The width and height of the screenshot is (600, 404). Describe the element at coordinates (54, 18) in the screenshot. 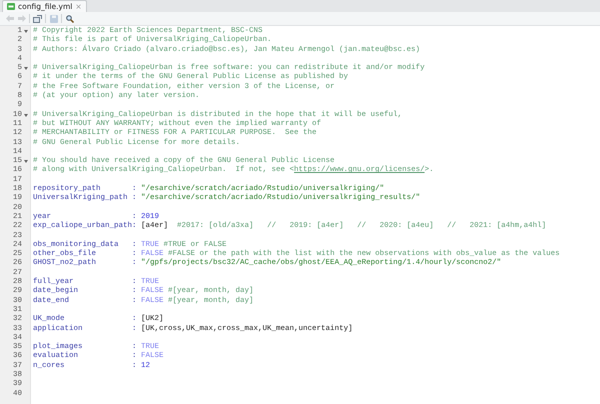

I see `save-icon` at that location.